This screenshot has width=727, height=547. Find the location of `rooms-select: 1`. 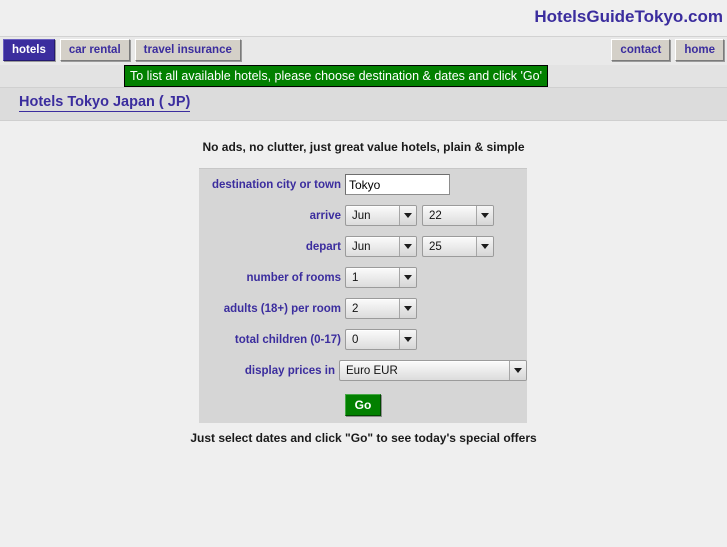

rooms-select: 1 is located at coordinates (381, 277).